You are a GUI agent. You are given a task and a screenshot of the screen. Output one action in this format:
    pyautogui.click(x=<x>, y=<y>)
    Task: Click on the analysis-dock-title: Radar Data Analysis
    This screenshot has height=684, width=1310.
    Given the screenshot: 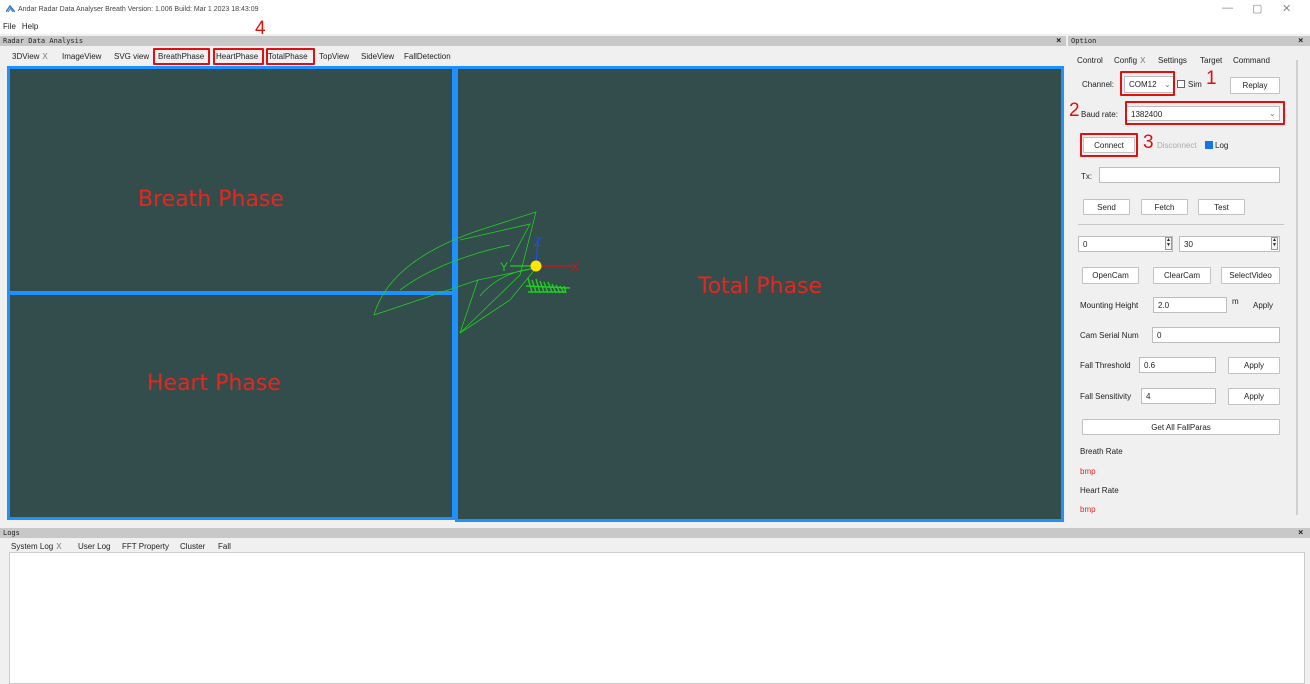 What is the action you would take?
    pyautogui.click(x=43, y=41)
    